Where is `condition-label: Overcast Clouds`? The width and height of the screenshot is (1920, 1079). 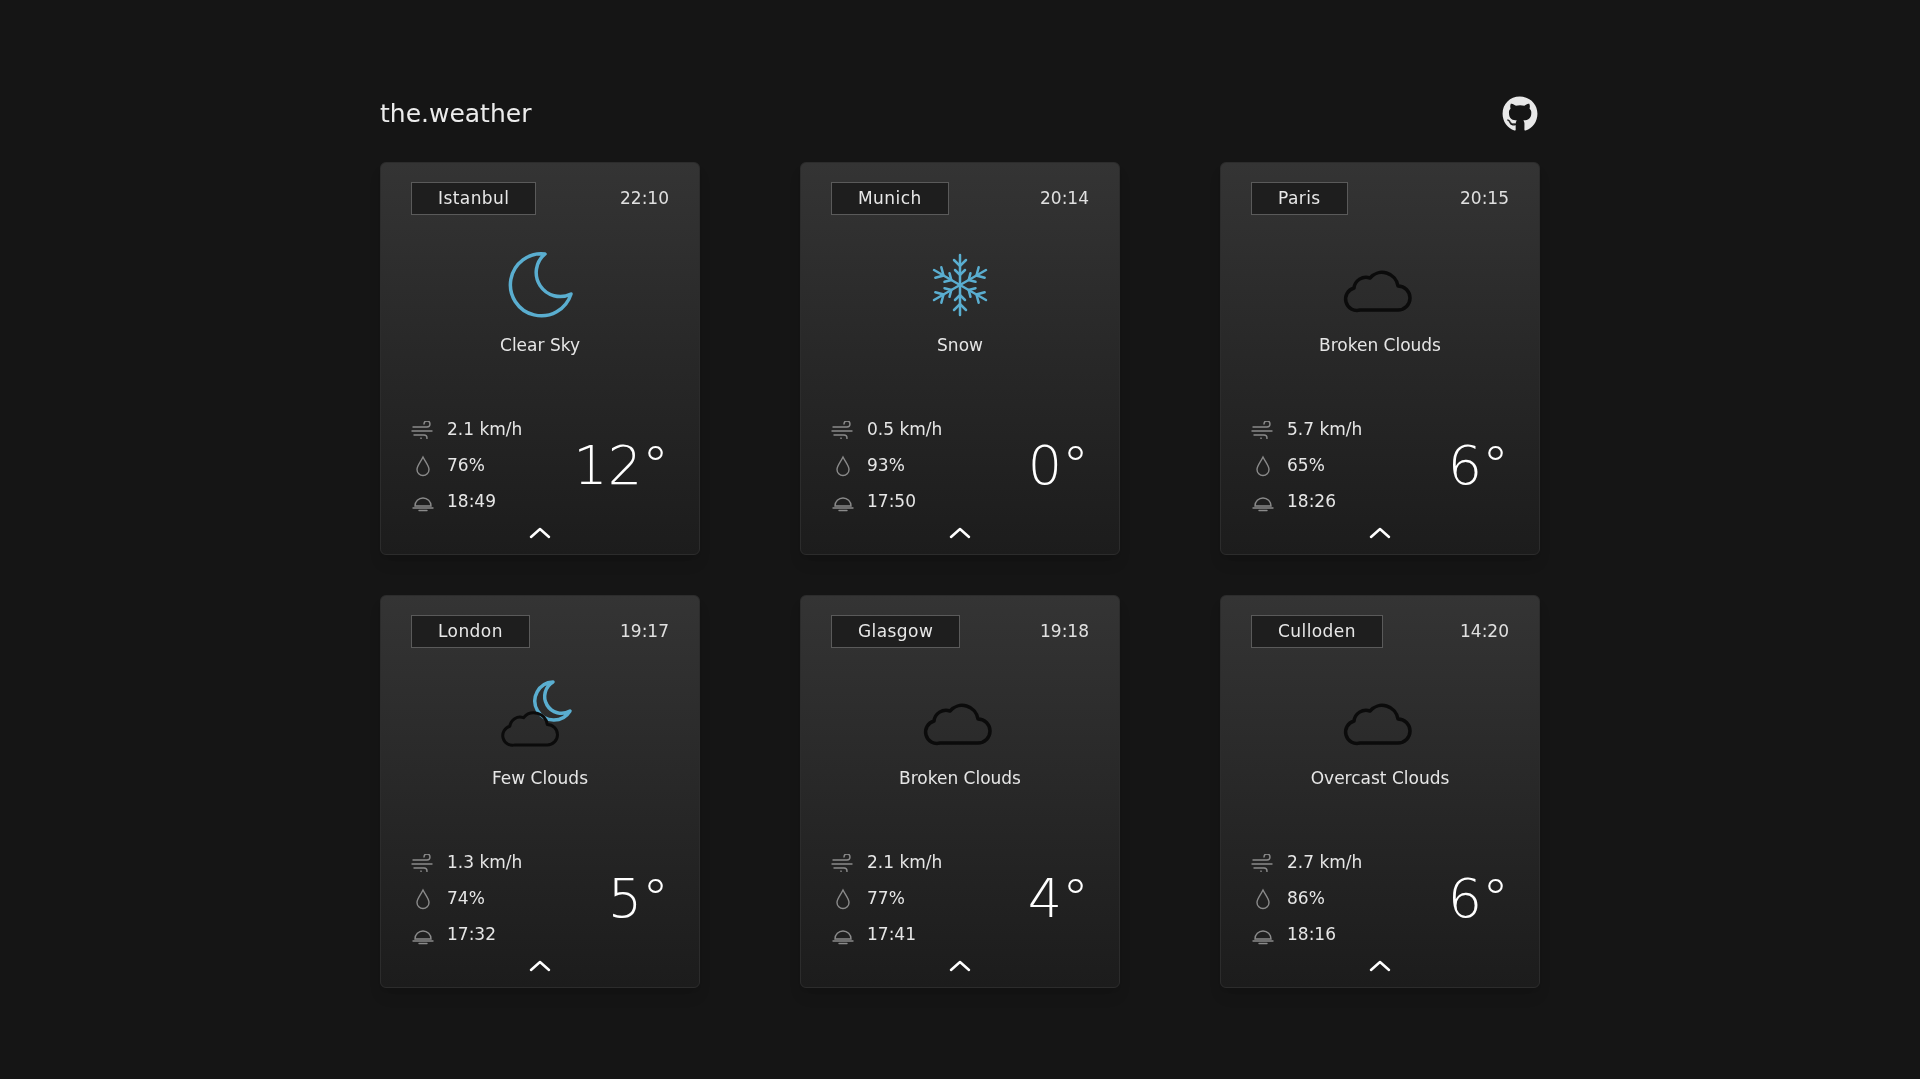 condition-label: Overcast Clouds is located at coordinates (1380, 778).